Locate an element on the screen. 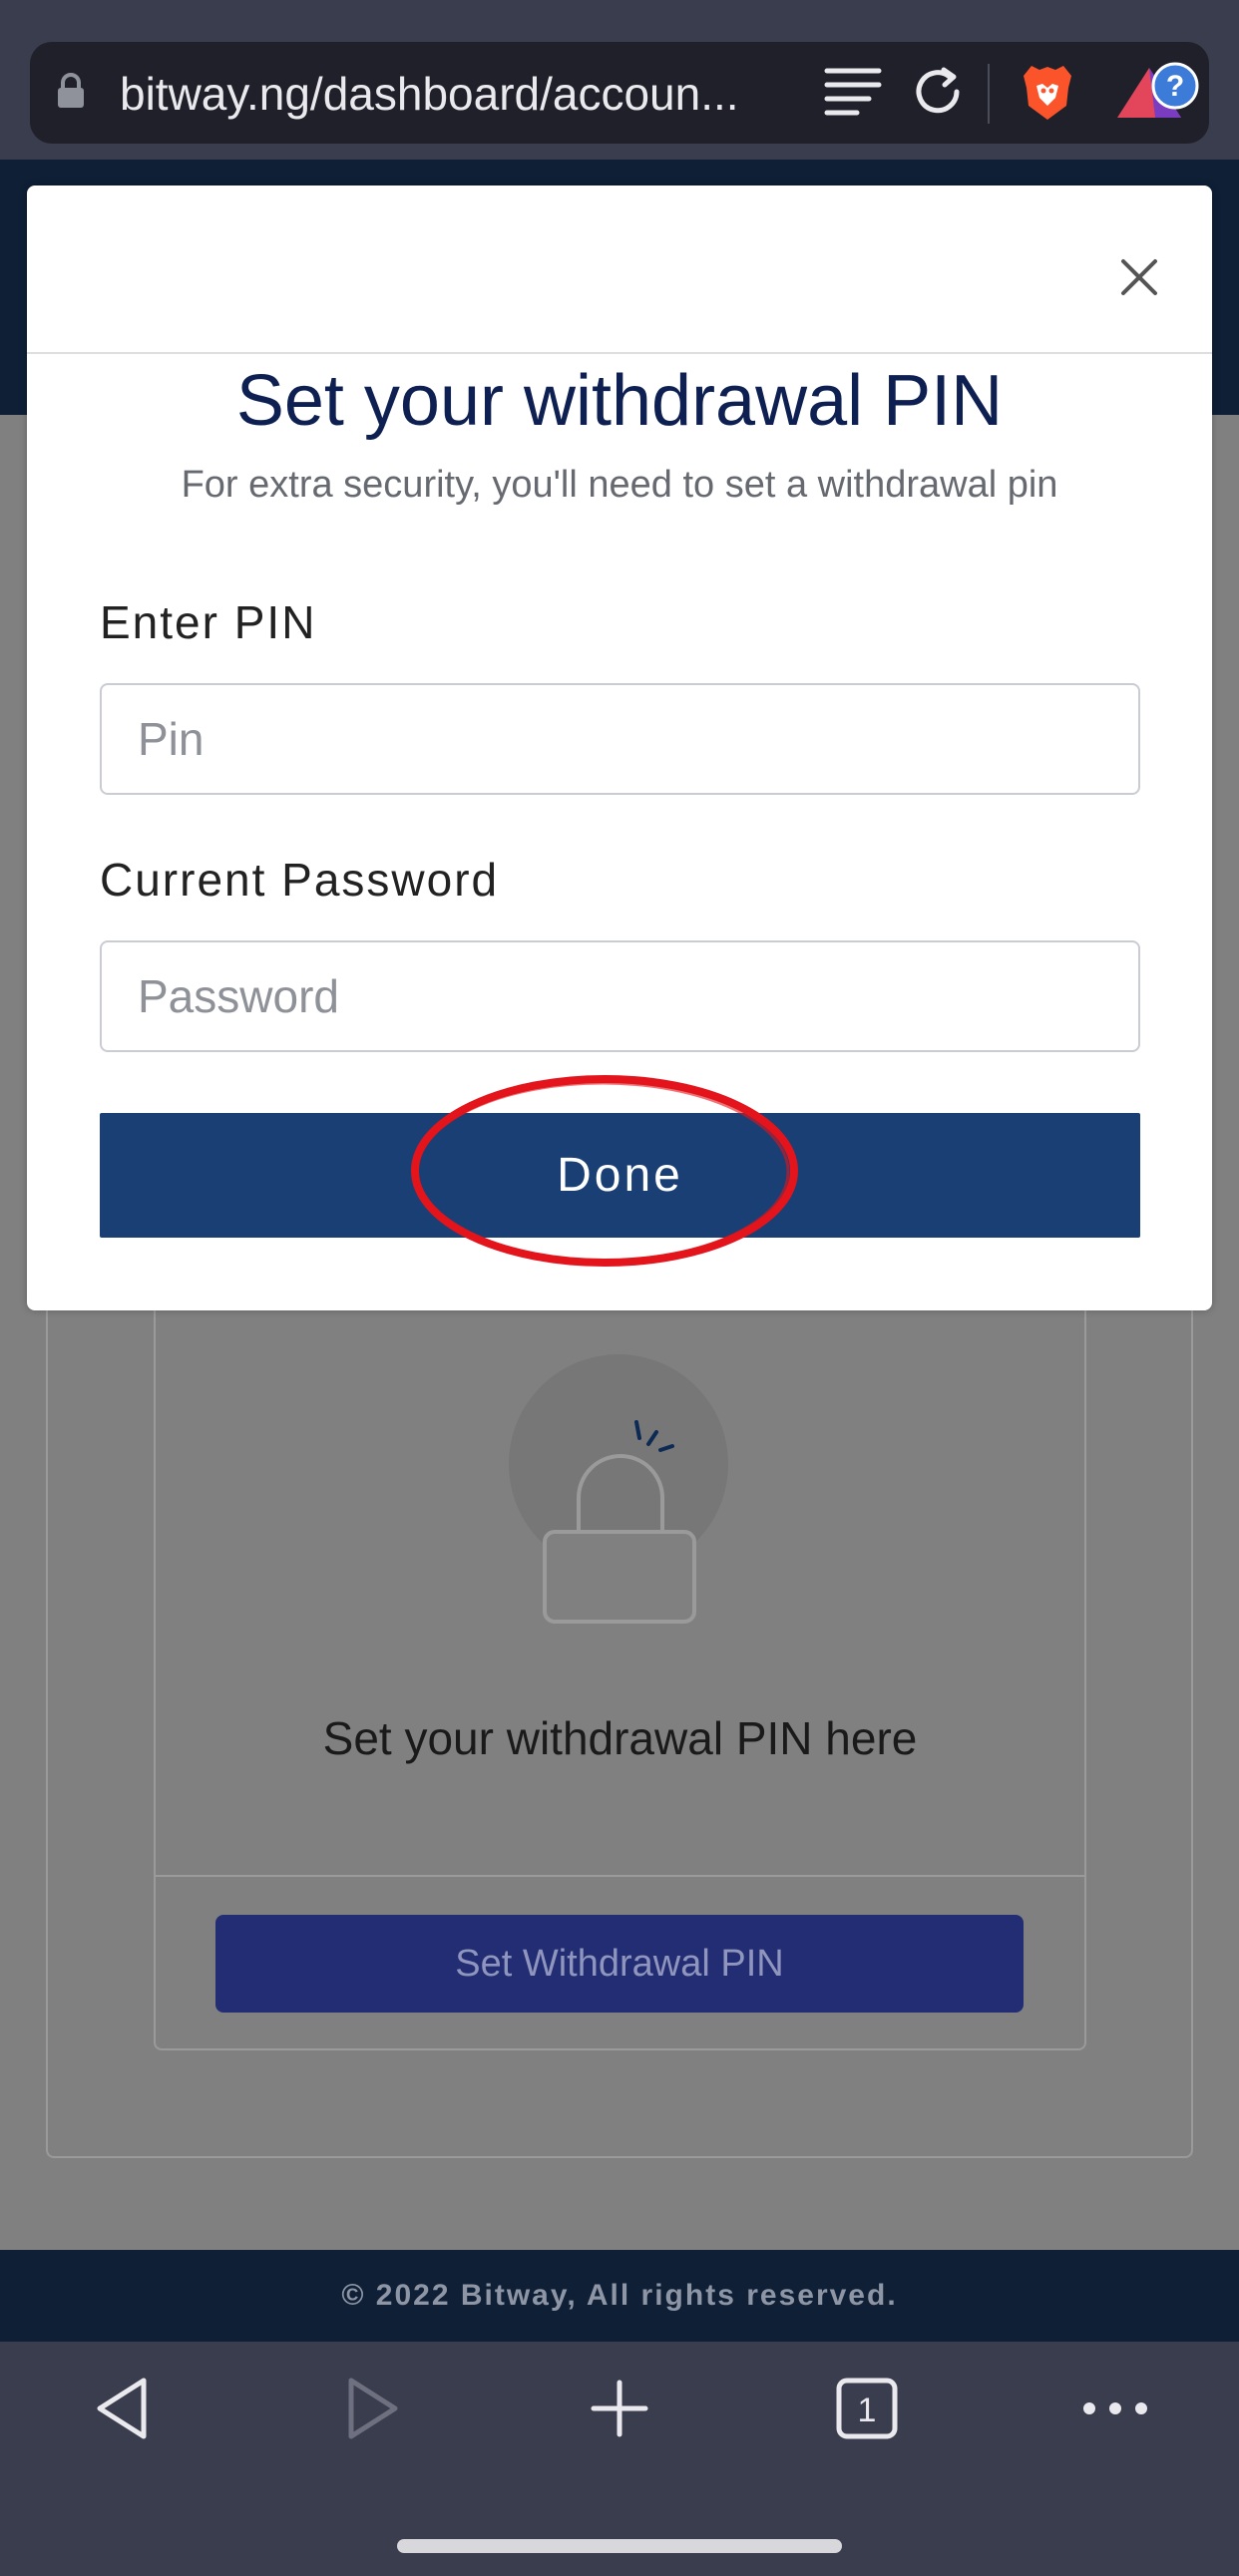 The height and width of the screenshot is (2576, 1239). back-icon is located at coordinates (124, 2408).